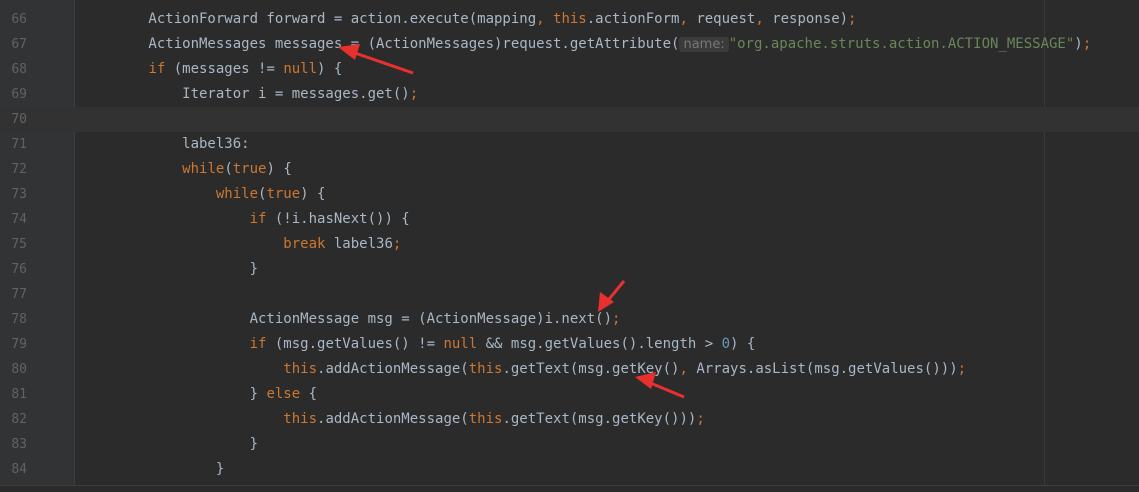 The height and width of the screenshot is (492, 1139). What do you see at coordinates (245, 94) in the screenshot?
I see `code-token: Iterator i = messages.get()` at bounding box center [245, 94].